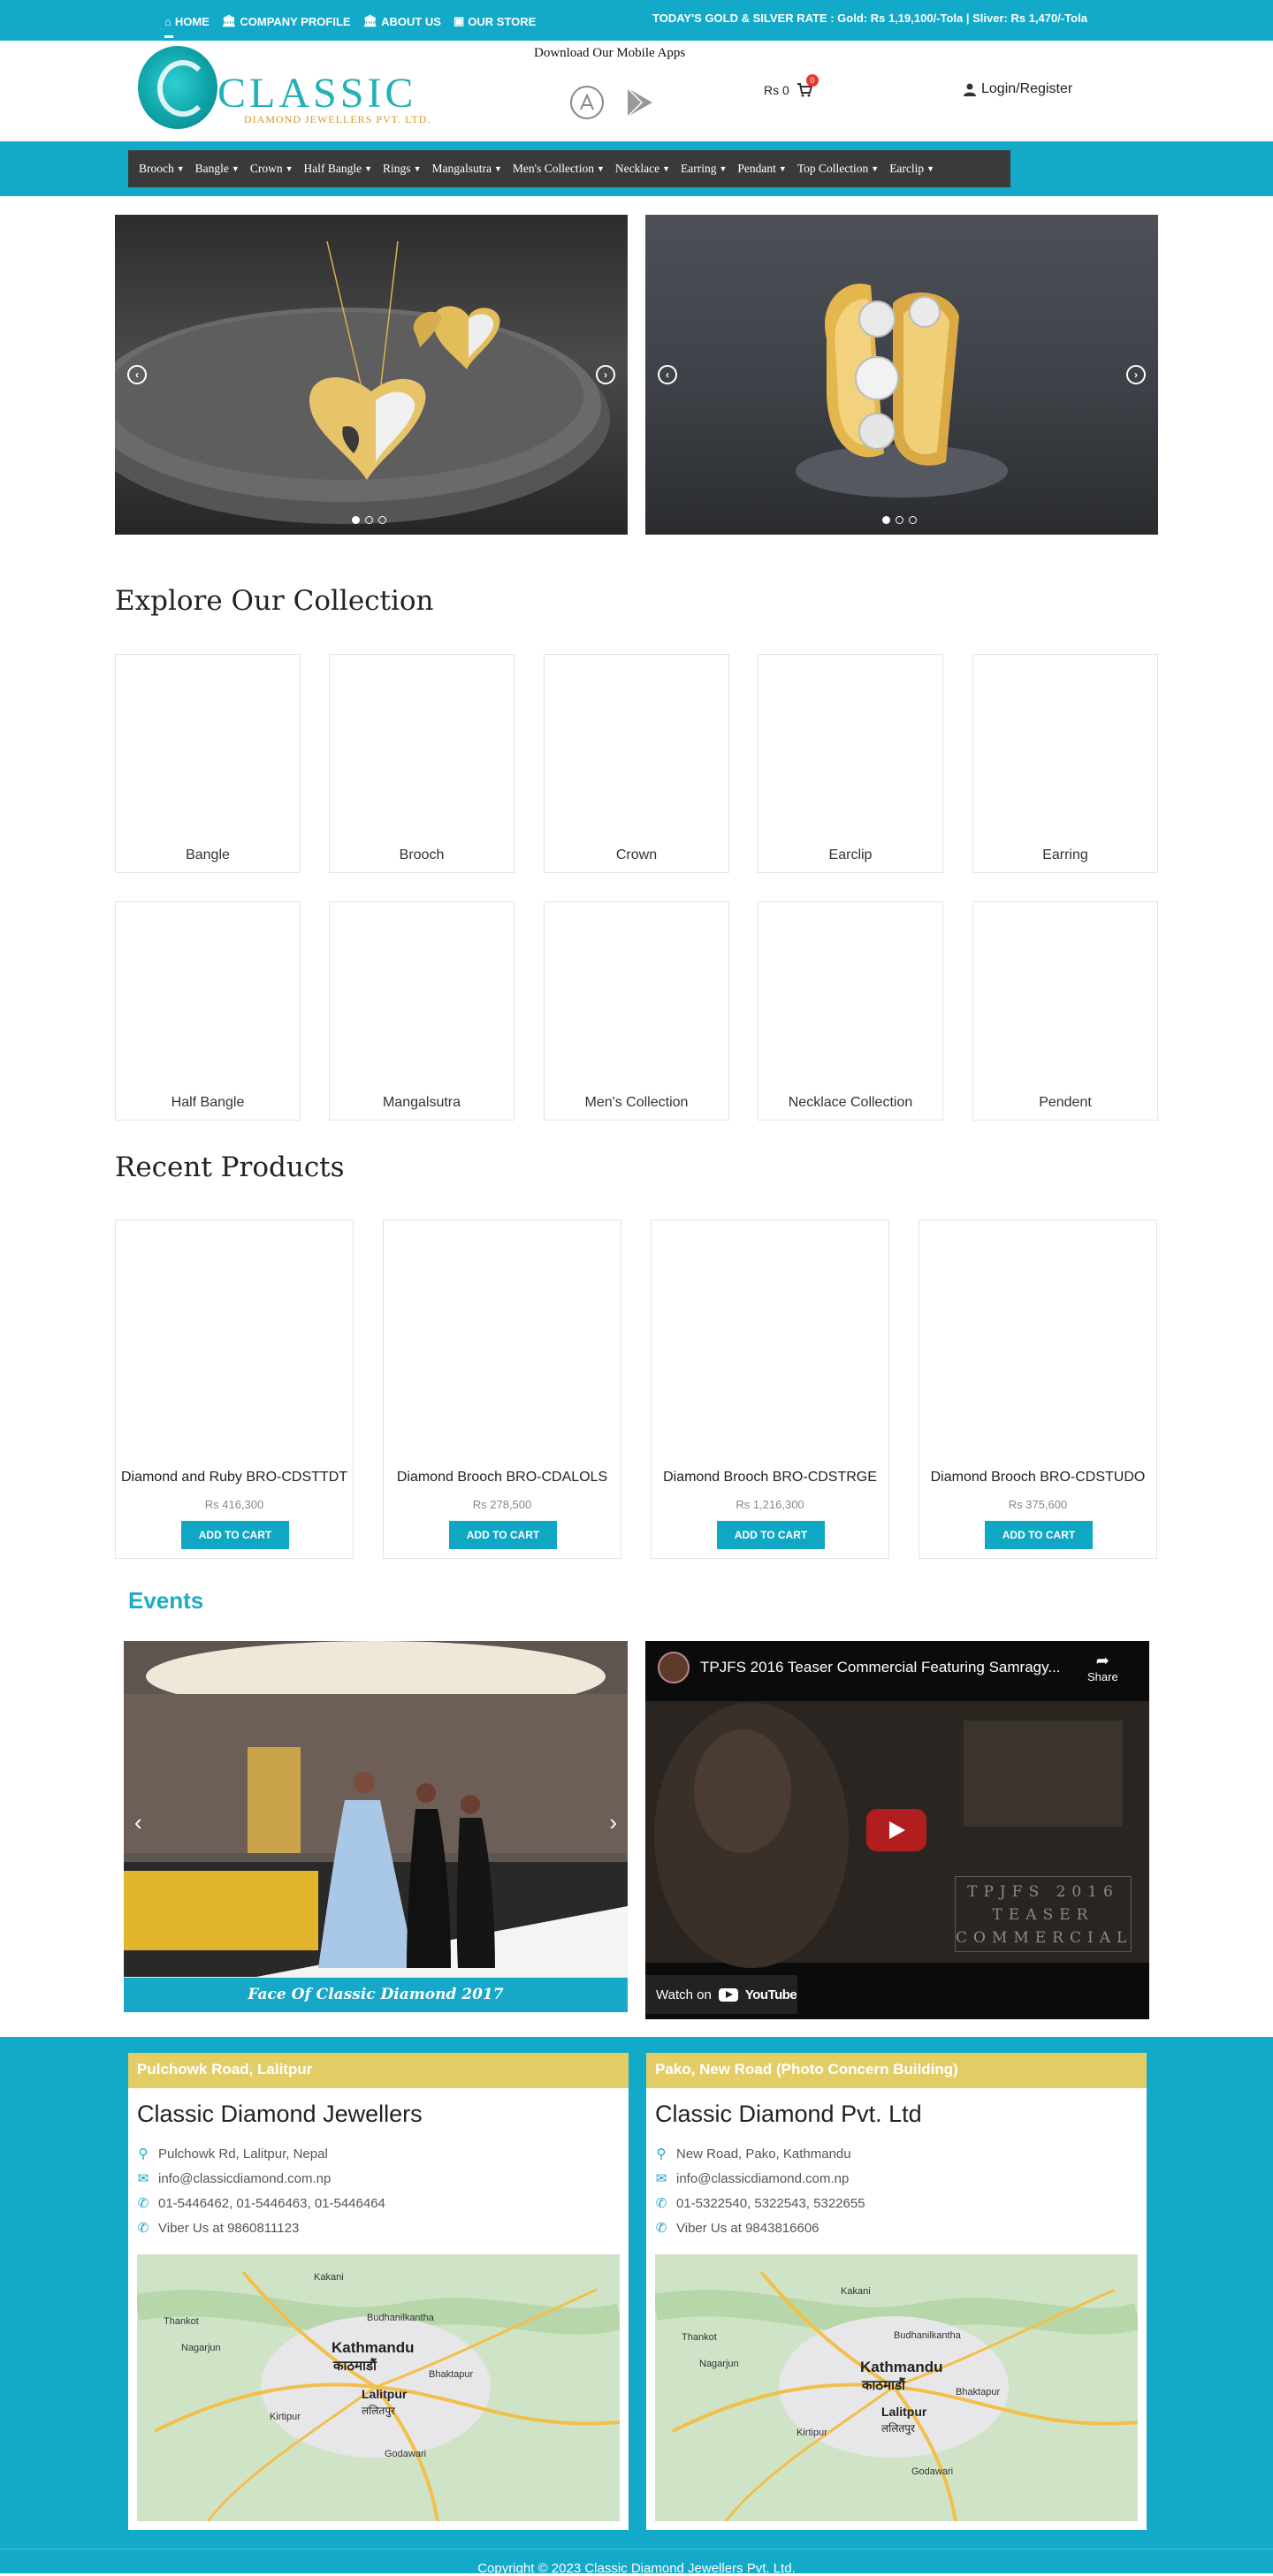  Describe the element at coordinates (138, 1822) in the screenshot. I see `event-prev-arrow: ‹` at that location.